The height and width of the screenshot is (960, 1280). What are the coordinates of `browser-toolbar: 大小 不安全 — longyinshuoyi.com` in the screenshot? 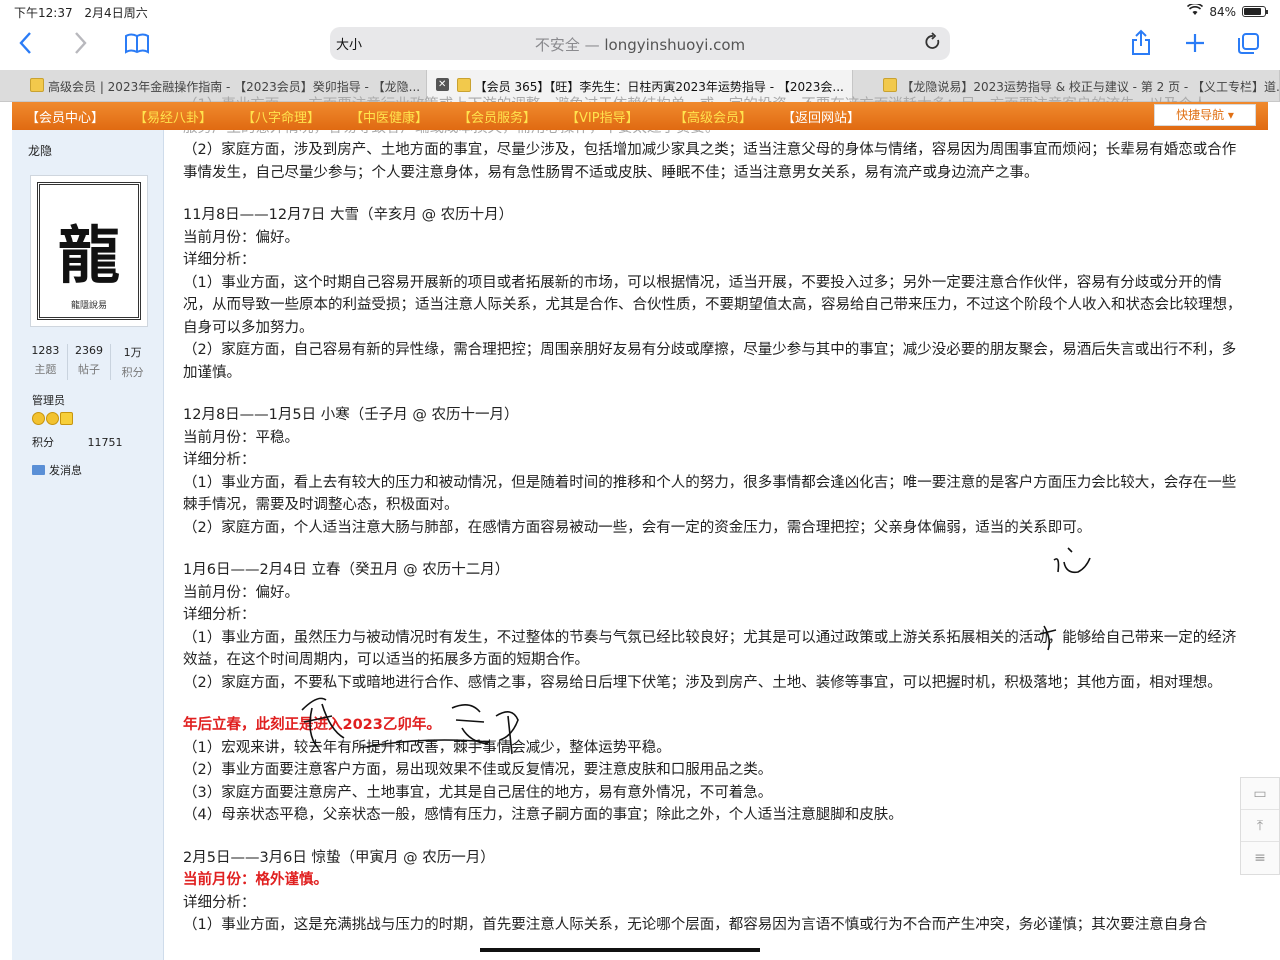 It's located at (640, 45).